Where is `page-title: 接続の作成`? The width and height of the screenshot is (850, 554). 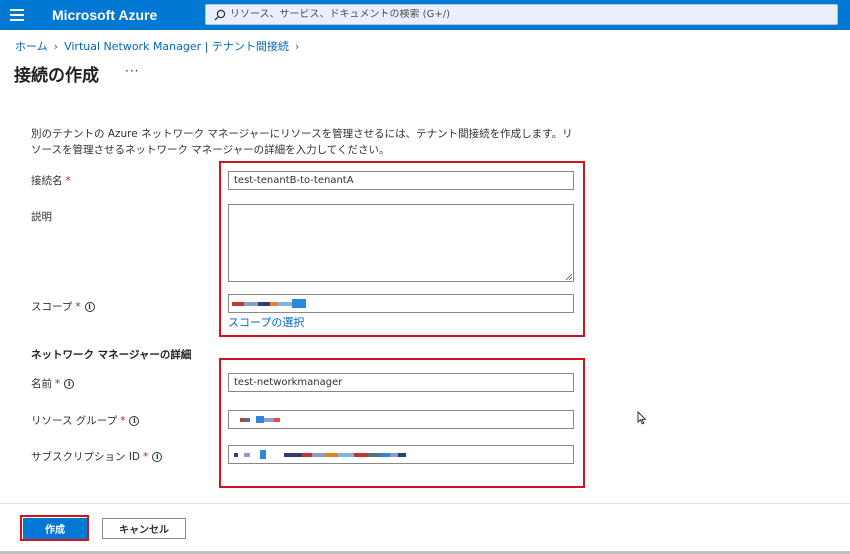 page-title: 接続の作成 is located at coordinates (56, 76).